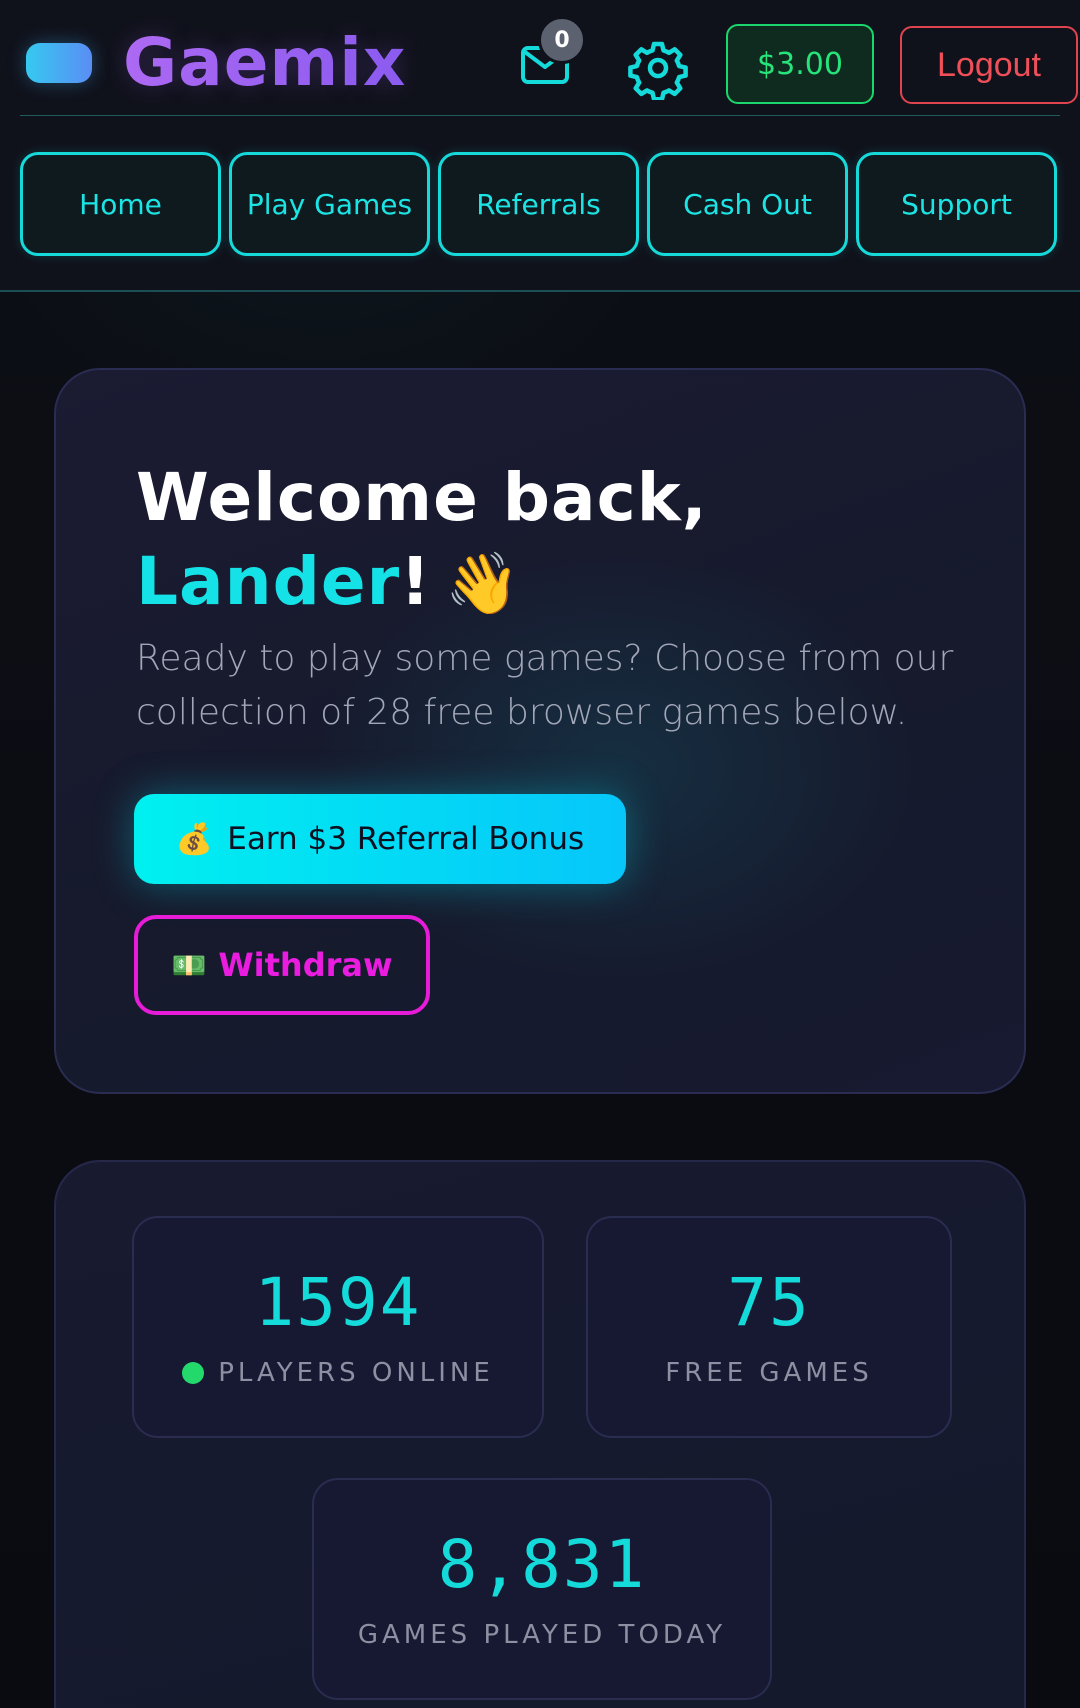 The width and height of the screenshot is (1080, 1708). I want to click on nav-support: Support, so click(956, 204).